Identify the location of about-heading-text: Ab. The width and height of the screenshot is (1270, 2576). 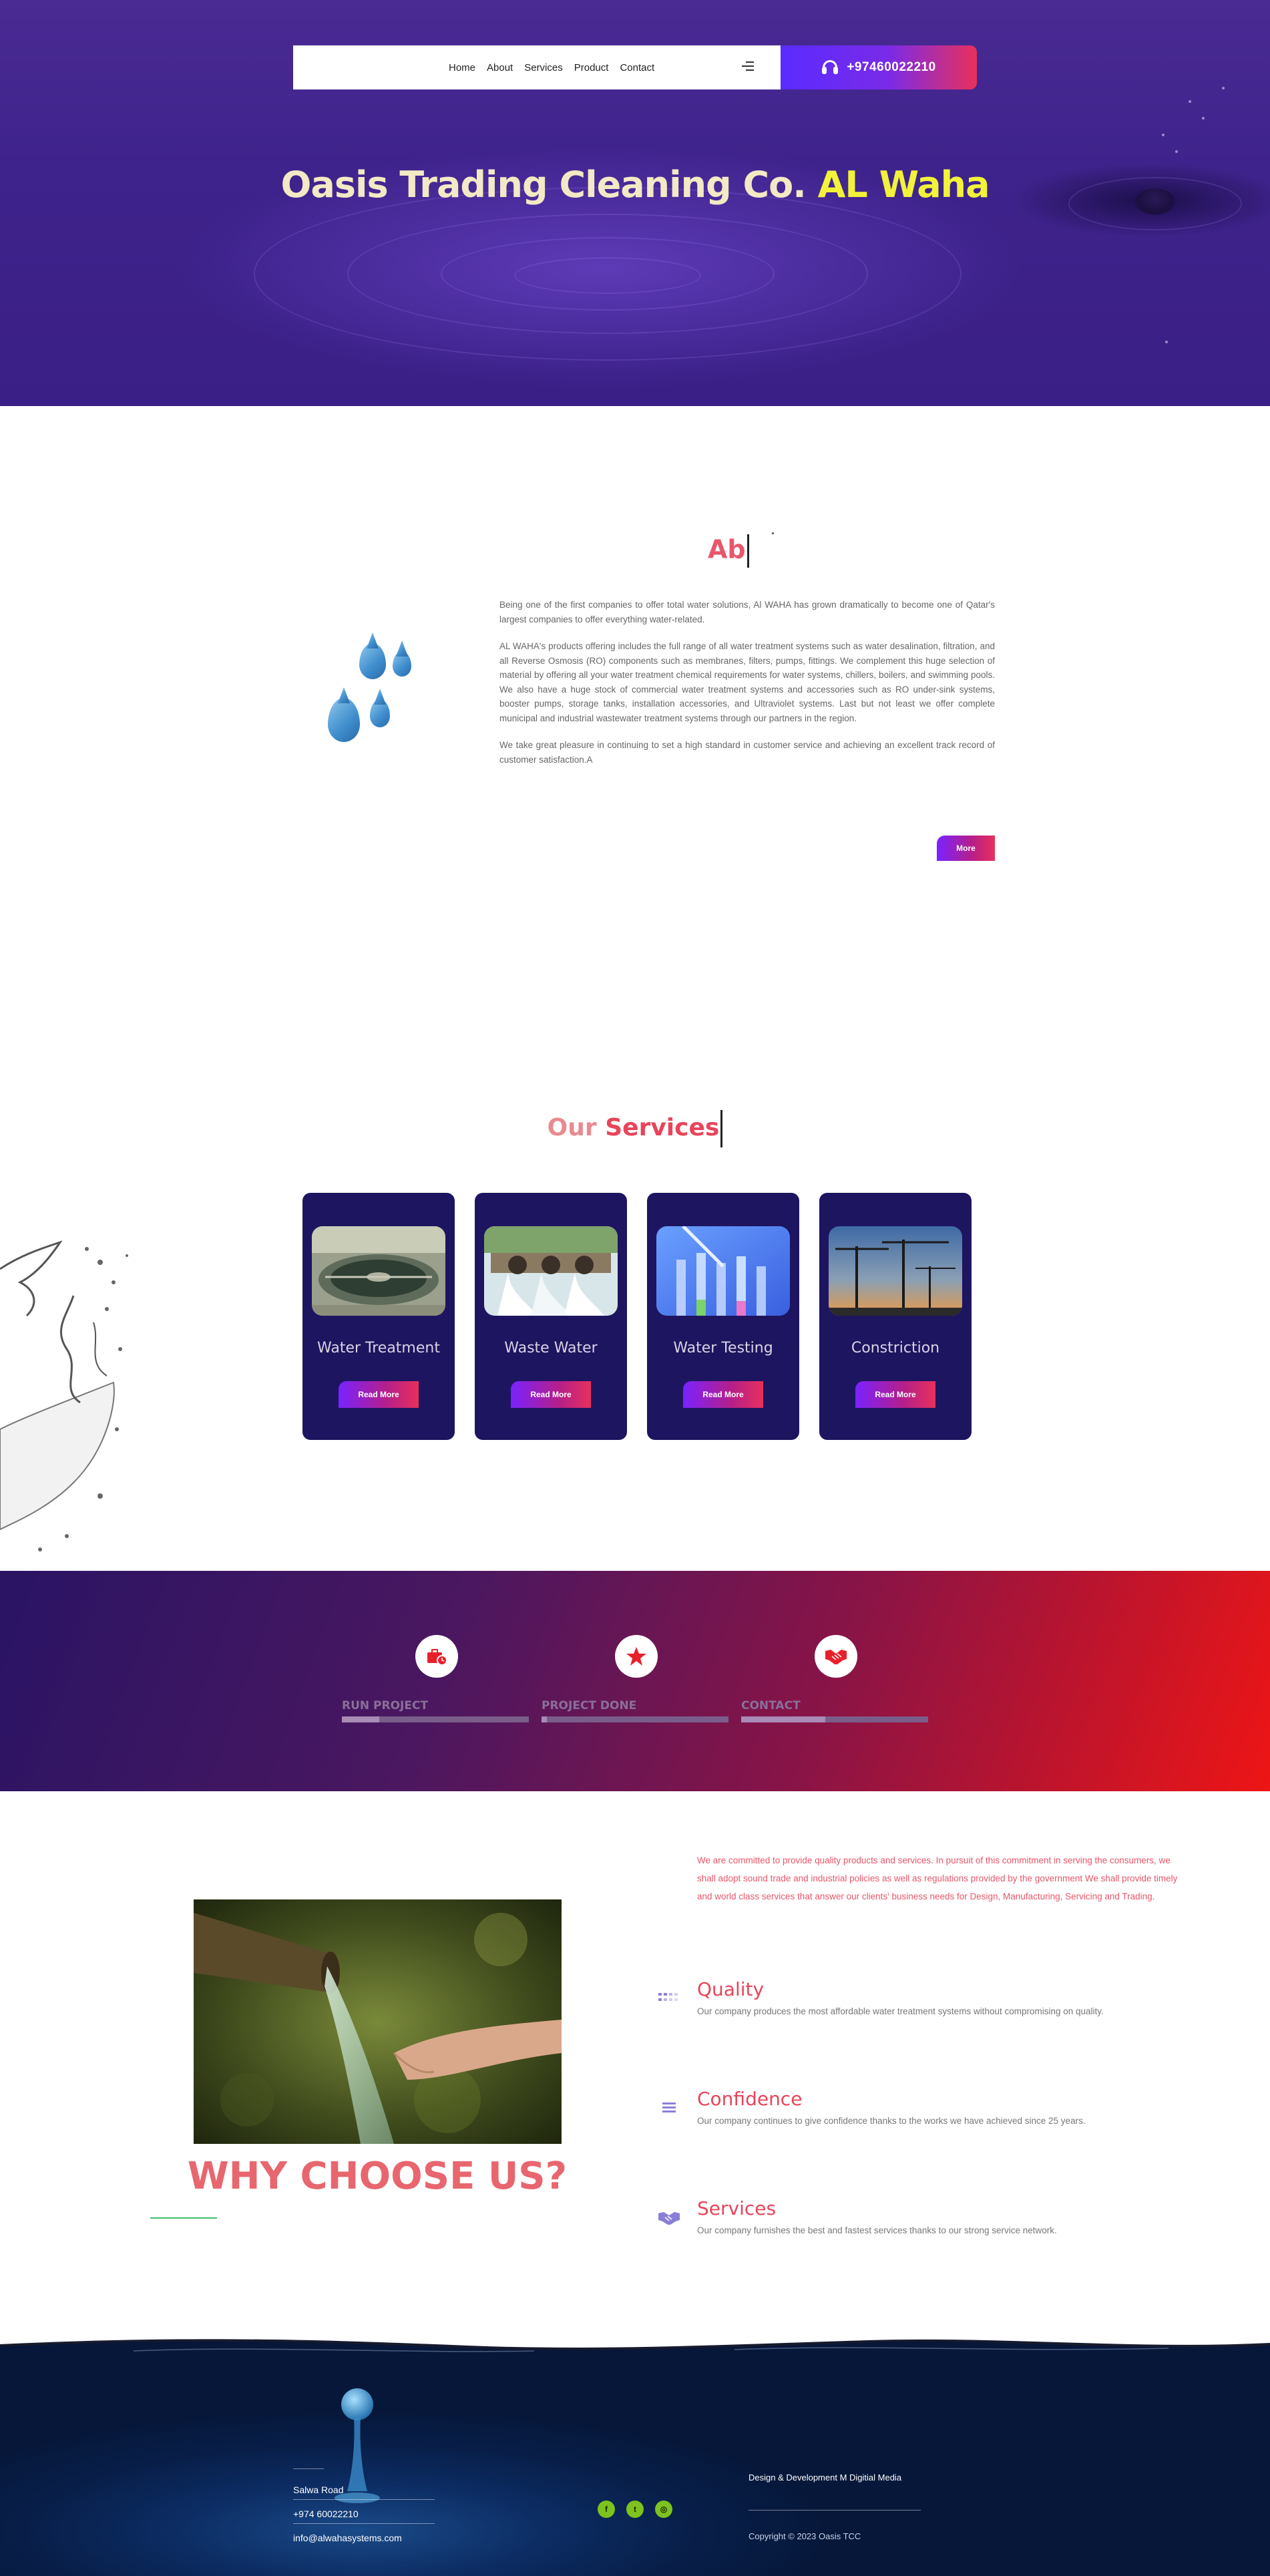
(727, 549).